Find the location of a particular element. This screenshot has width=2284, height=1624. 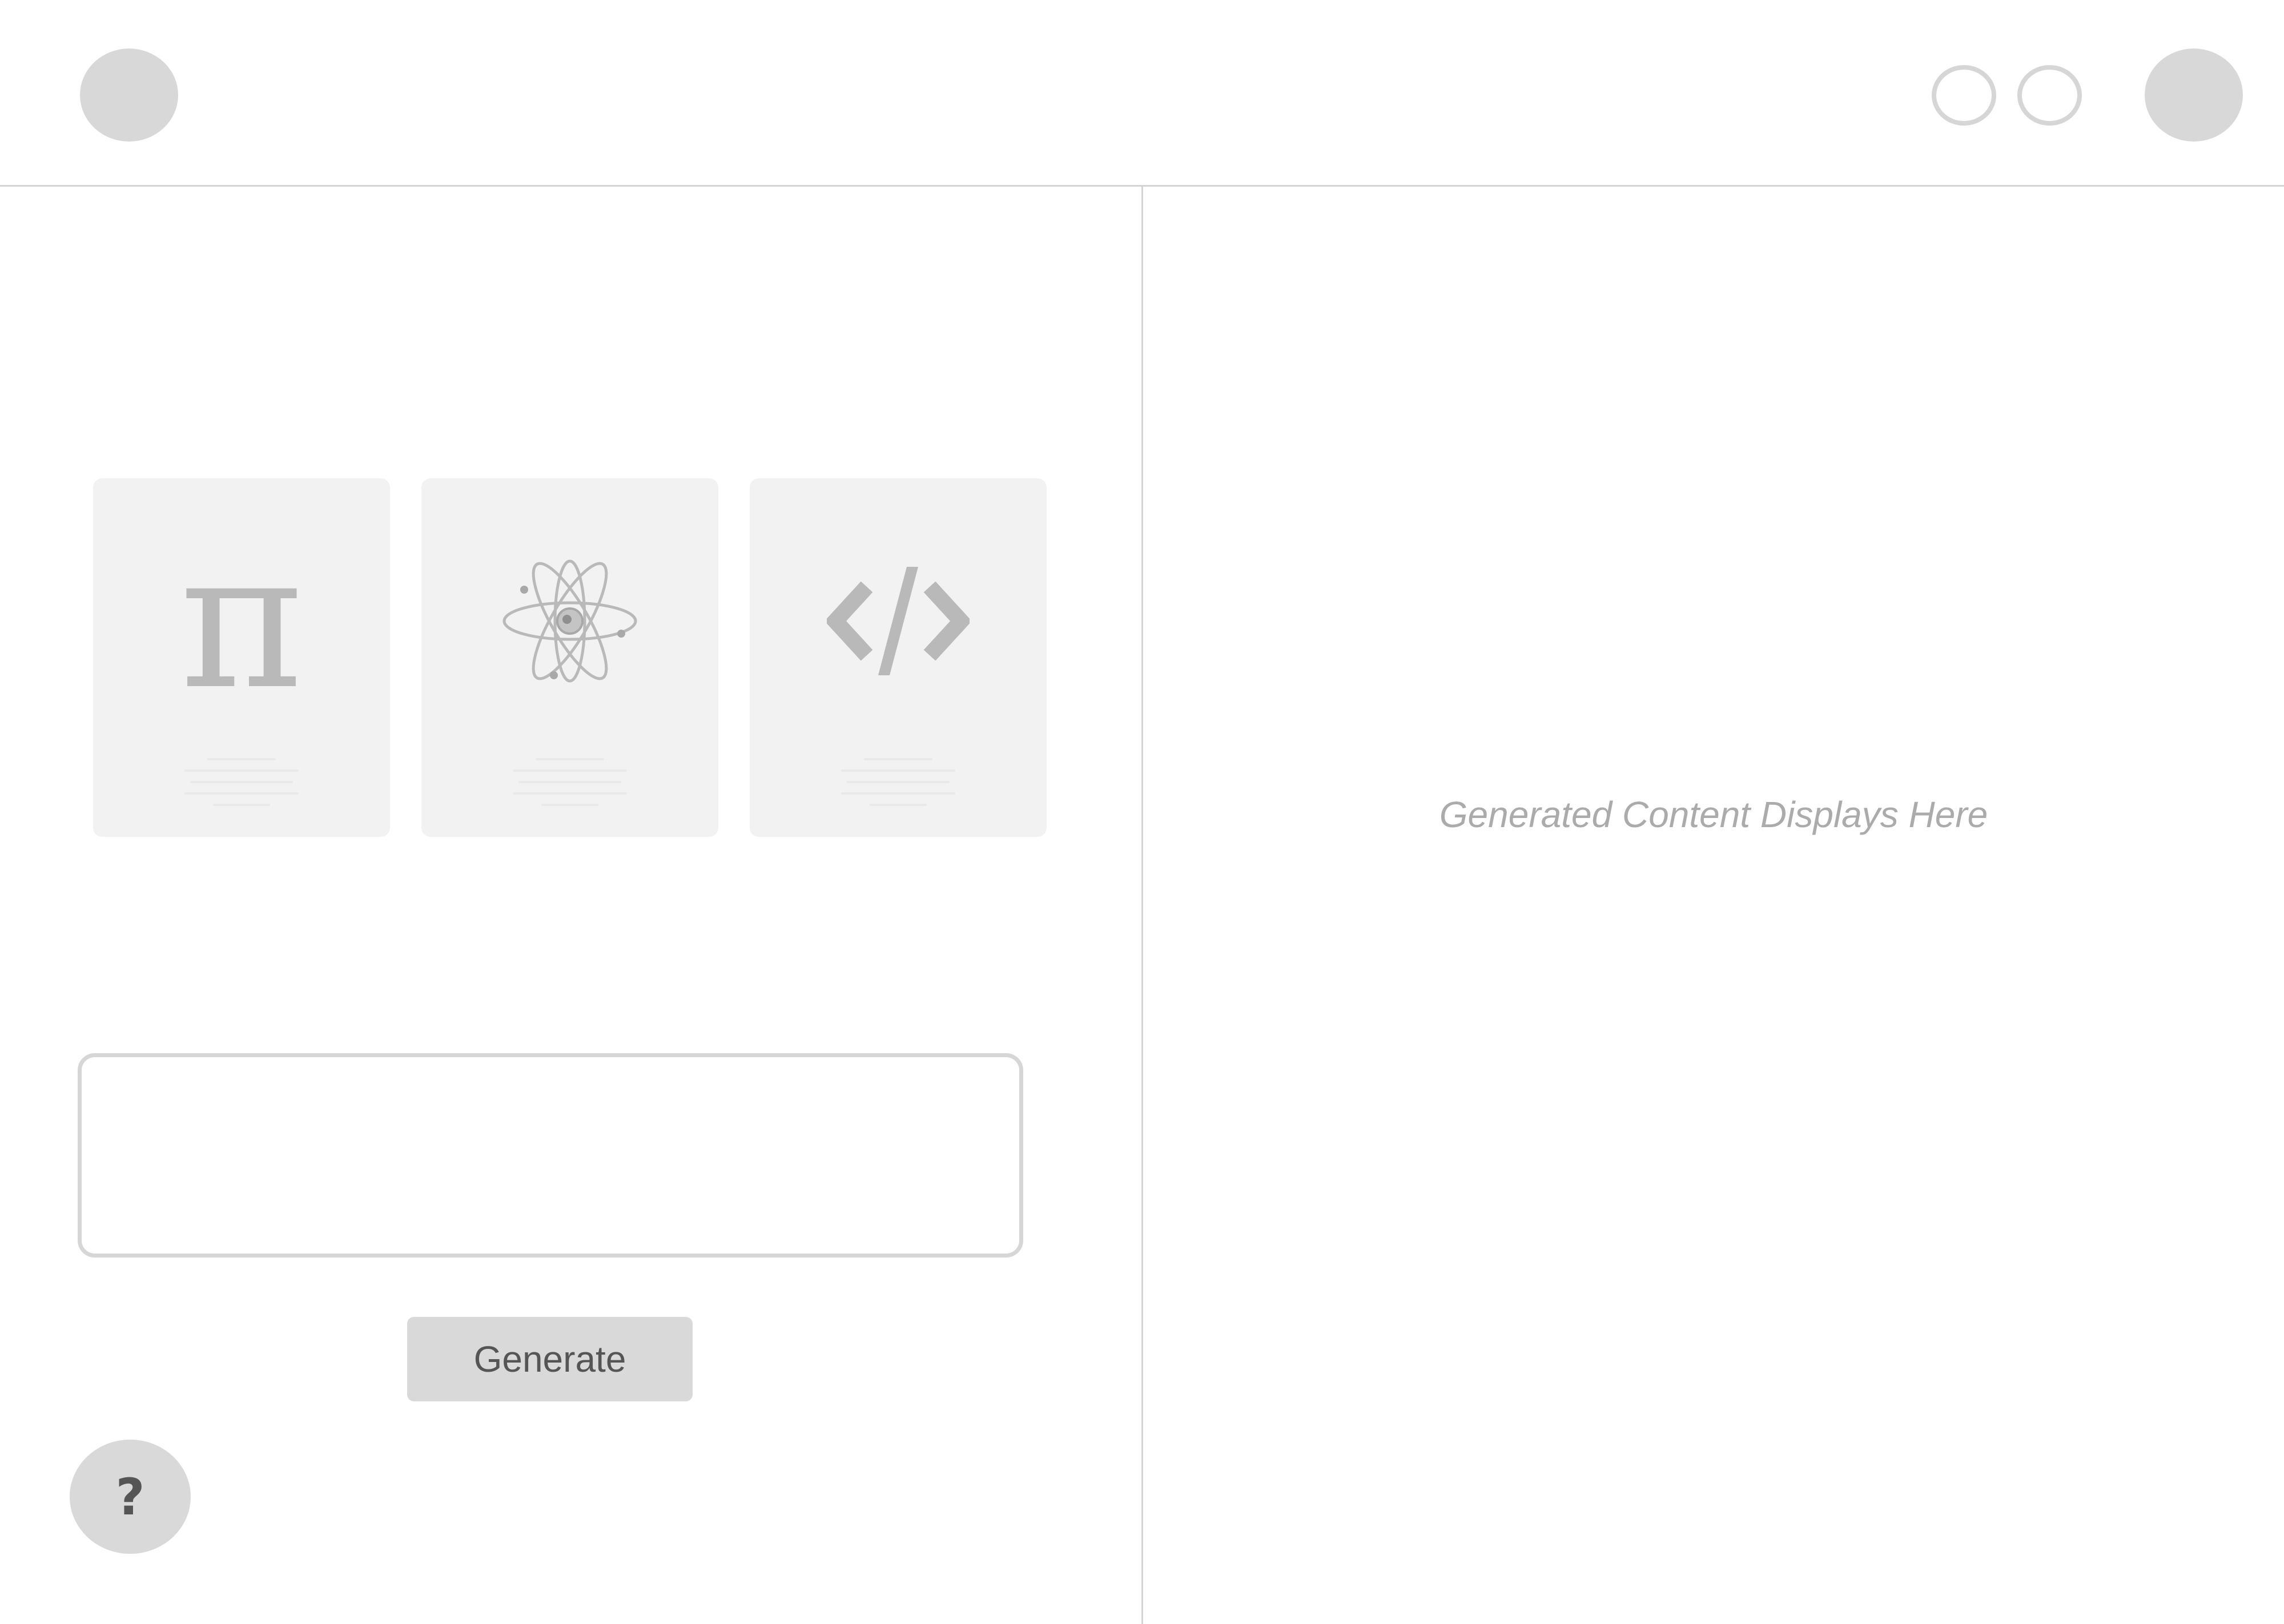

code-icon is located at coordinates (898, 621).